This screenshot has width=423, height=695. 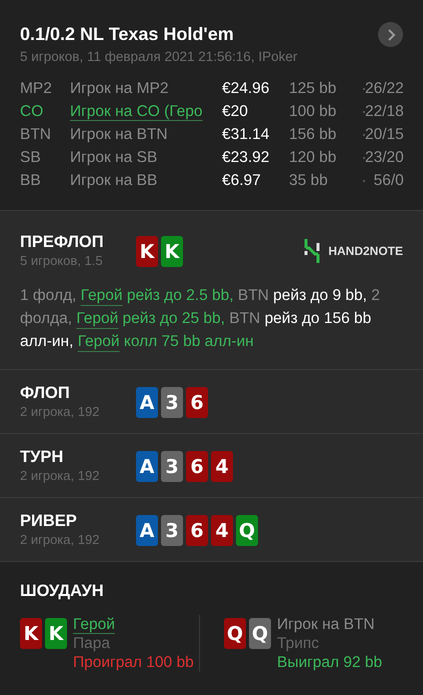 What do you see at coordinates (312, 251) in the screenshot?
I see `logo-icon` at bounding box center [312, 251].